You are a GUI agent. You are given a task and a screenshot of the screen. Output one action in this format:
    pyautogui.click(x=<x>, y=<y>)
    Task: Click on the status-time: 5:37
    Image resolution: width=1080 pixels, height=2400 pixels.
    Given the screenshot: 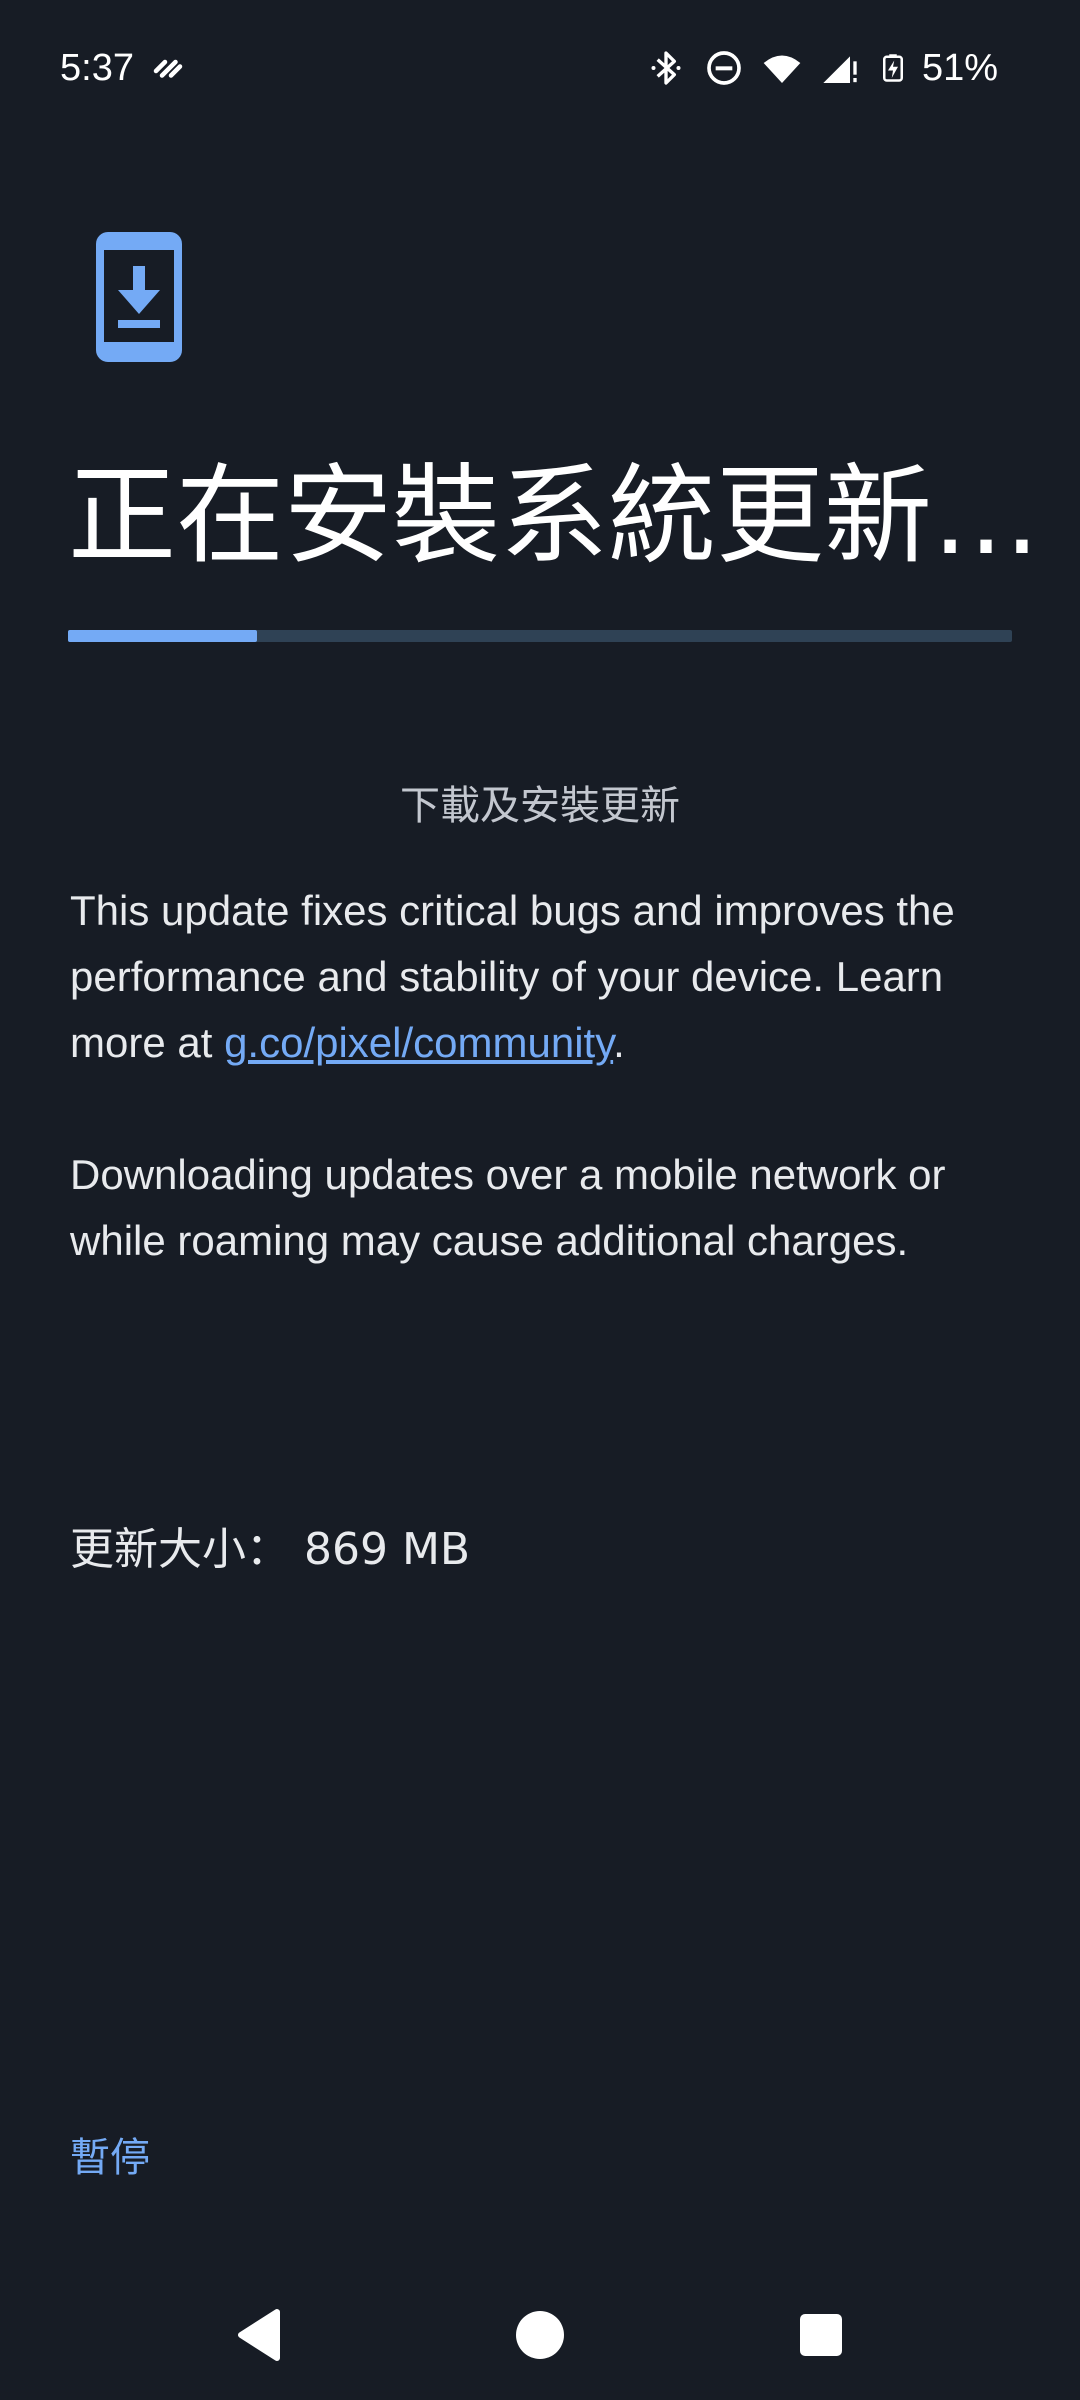 What is the action you would take?
    pyautogui.click(x=97, y=68)
    